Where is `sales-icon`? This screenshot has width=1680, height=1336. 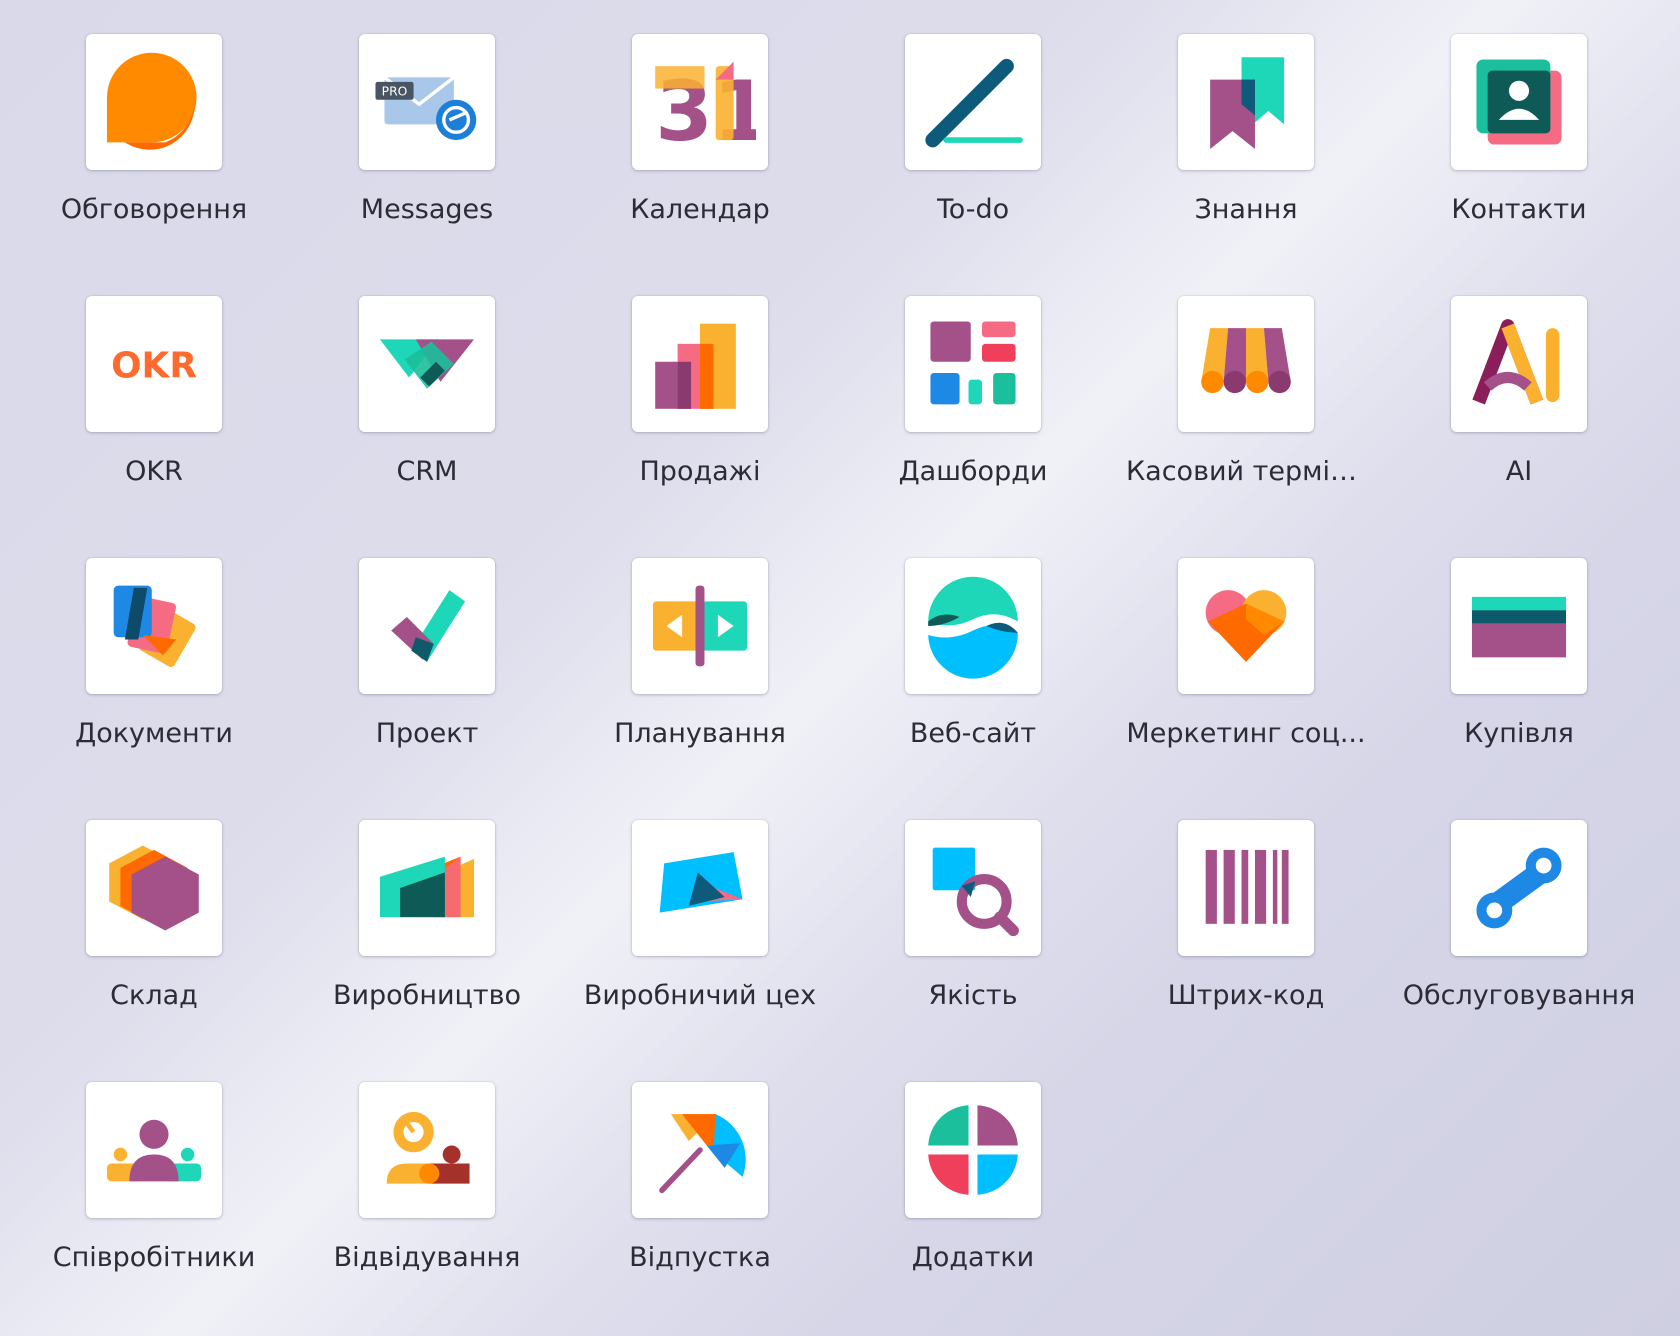
sales-icon is located at coordinates (695, 366).